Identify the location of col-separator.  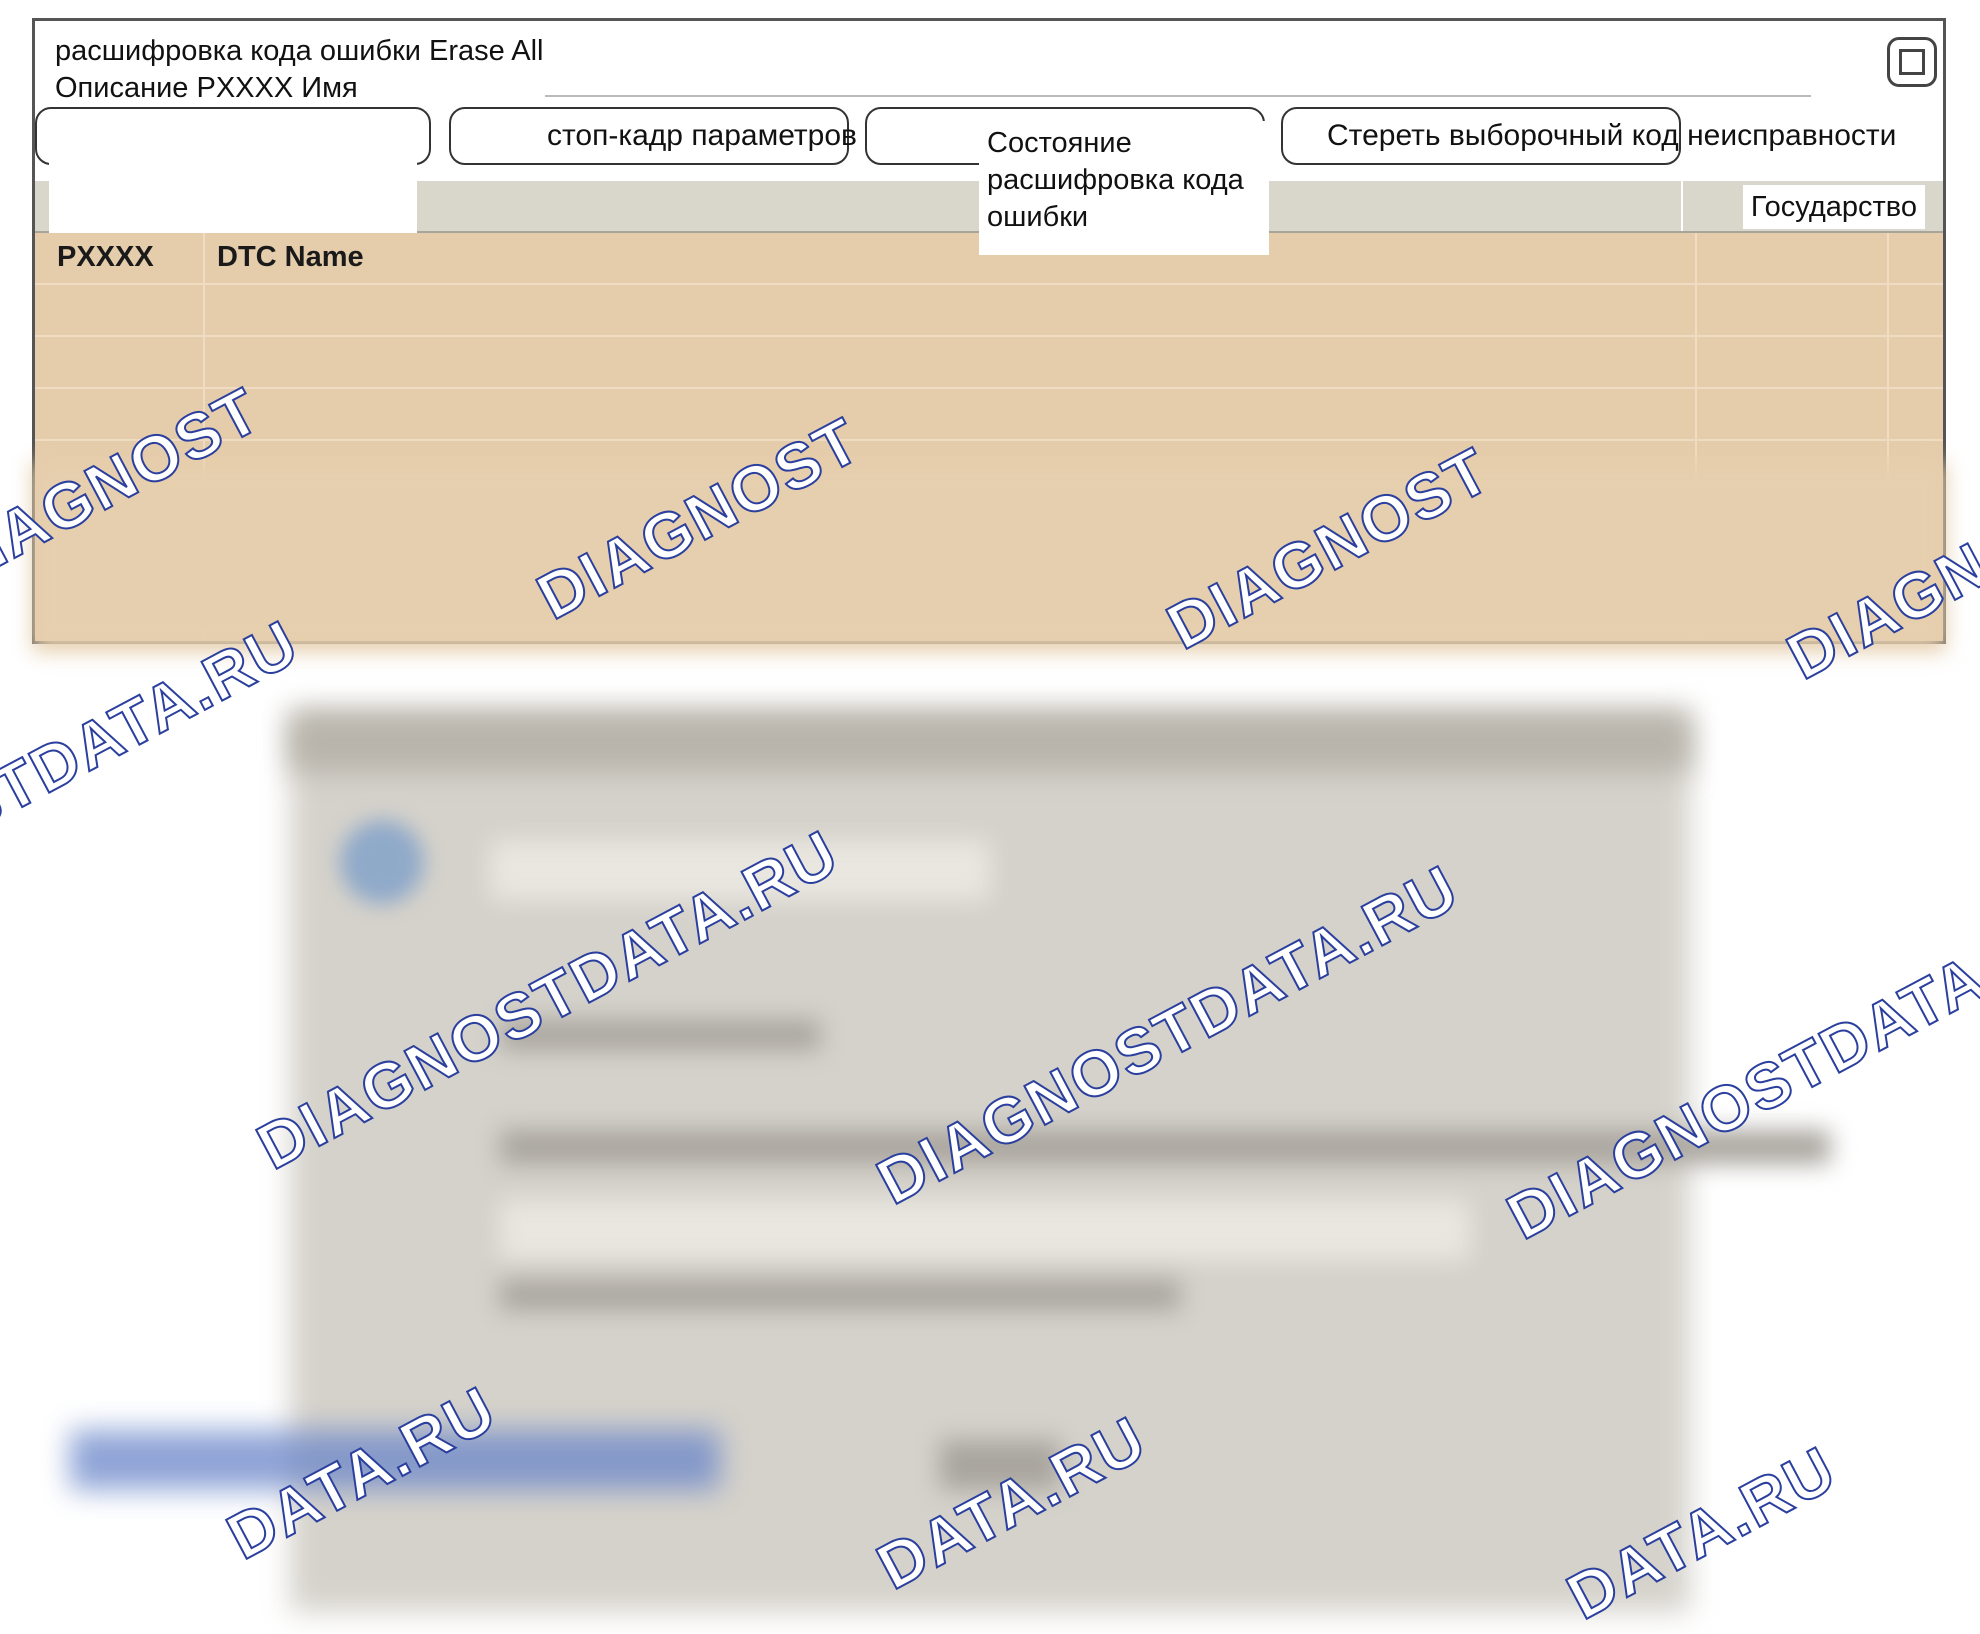
(1682, 206).